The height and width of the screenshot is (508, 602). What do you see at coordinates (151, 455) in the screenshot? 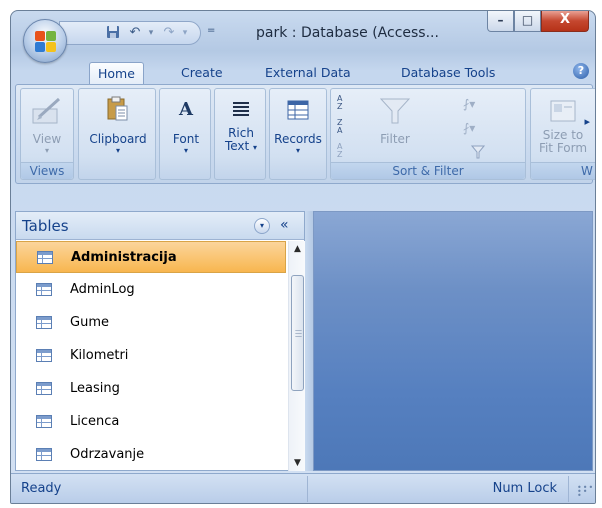
I see `table-item-odrzavanje: Odrzavanje` at bounding box center [151, 455].